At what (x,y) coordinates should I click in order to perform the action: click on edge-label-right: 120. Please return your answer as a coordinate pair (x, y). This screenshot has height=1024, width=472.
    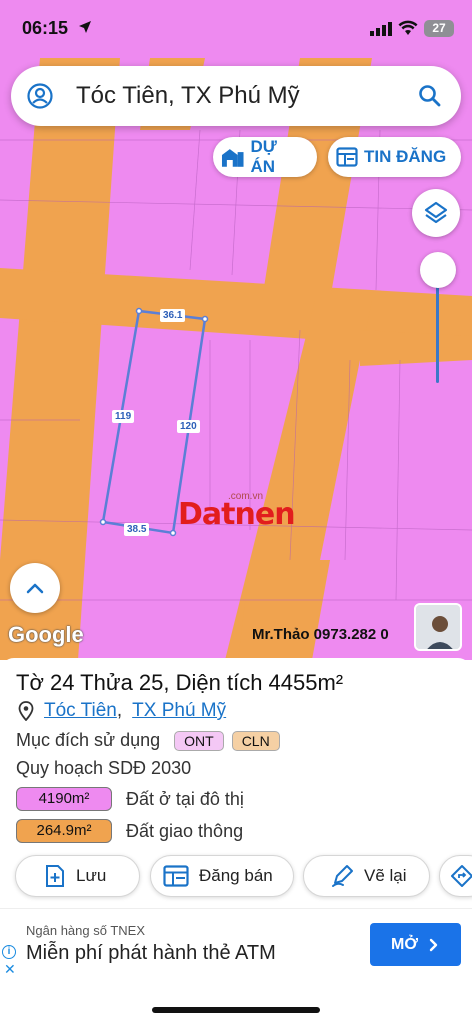
    Looking at the image, I should click on (188, 426).